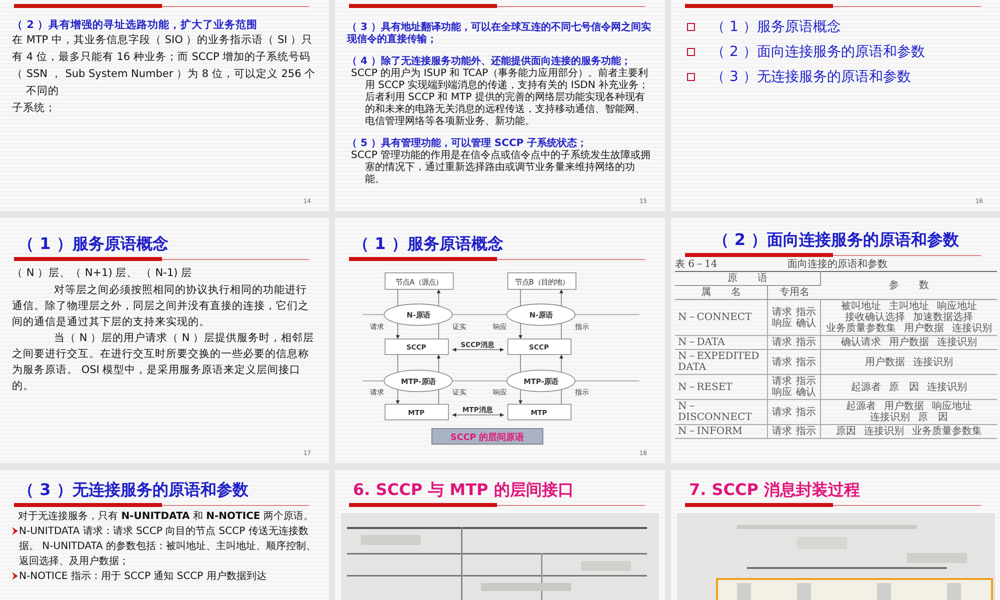 Image resolution: width=1000 pixels, height=600 pixels. Describe the element at coordinates (776, 27) in the screenshot. I see `bullet-text: （ 1 ）服务原语概念` at that location.